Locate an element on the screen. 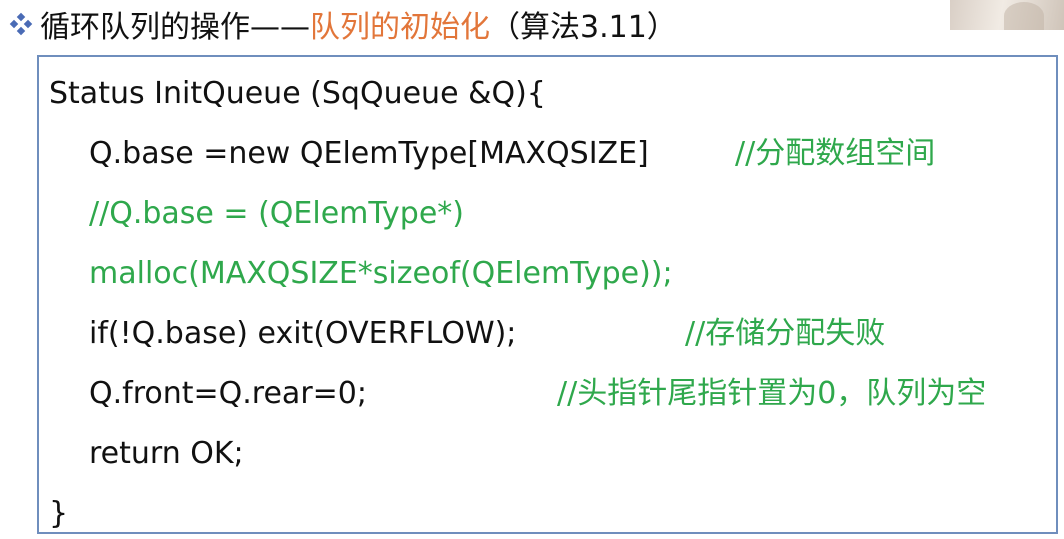 The image size is (1064, 539). code-comment-5: //存储分配失败 is located at coordinates (785, 333).